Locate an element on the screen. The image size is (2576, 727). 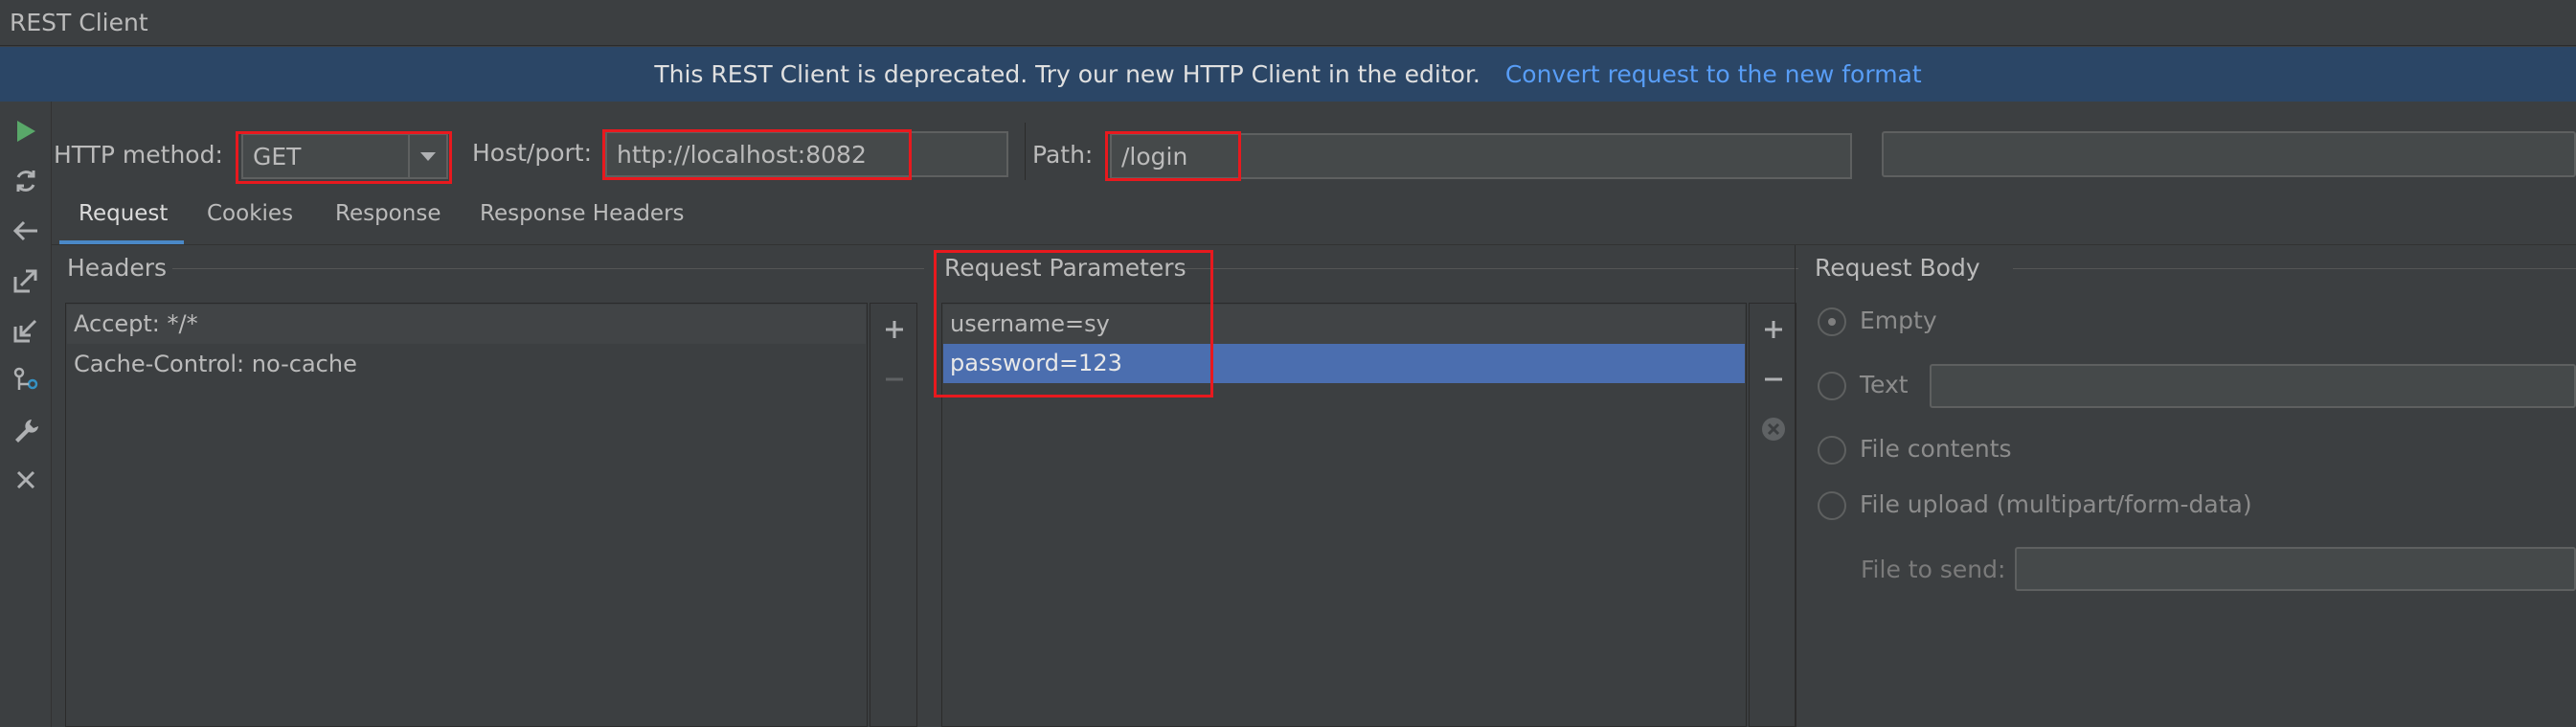
params-actions is located at coordinates (1772, 515).